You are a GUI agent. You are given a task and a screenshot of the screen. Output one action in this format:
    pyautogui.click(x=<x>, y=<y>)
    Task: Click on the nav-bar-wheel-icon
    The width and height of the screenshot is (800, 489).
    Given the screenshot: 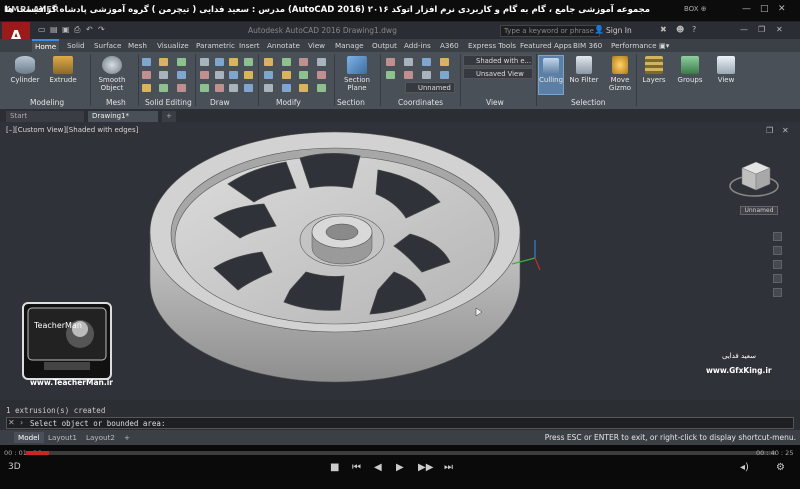 What is the action you would take?
    pyautogui.click(x=777, y=236)
    